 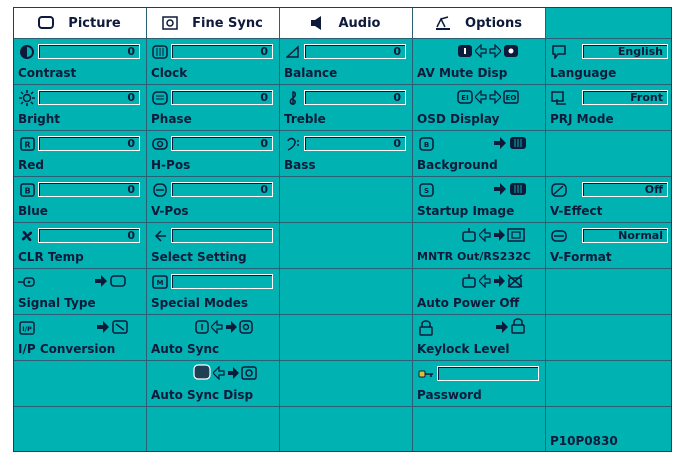 What do you see at coordinates (582, 119) in the screenshot?
I see `prj-mode-label: PRJ Mode` at bounding box center [582, 119].